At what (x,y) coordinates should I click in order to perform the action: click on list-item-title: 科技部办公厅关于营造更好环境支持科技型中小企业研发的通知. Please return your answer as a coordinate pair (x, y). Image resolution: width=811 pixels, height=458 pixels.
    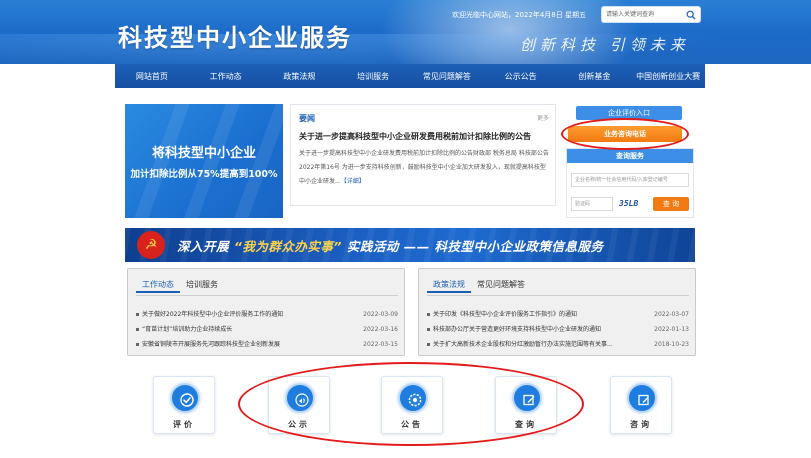
    Looking at the image, I should click on (517, 329).